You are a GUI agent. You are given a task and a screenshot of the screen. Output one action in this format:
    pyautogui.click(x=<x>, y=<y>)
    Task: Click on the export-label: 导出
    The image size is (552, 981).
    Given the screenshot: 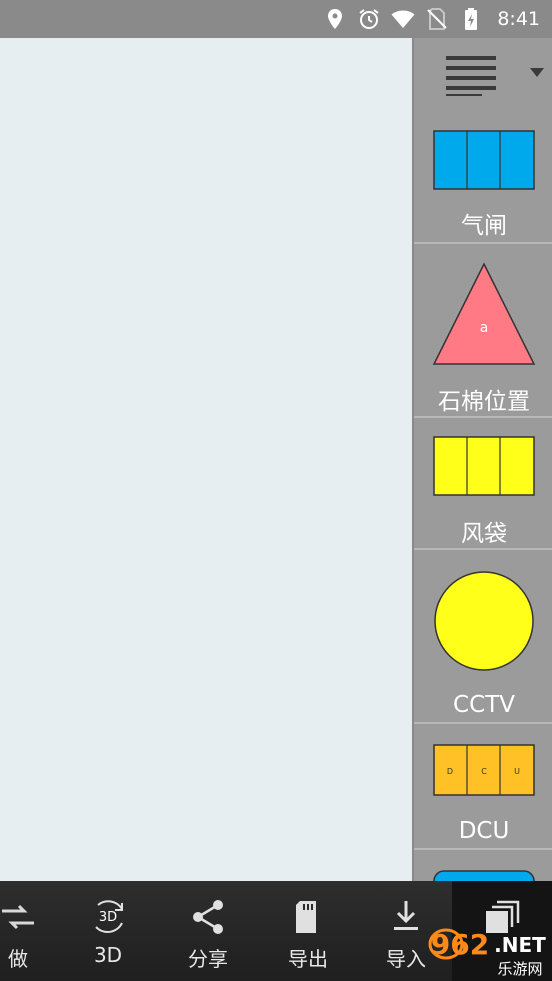 What is the action you would take?
    pyautogui.click(x=308, y=959)
    